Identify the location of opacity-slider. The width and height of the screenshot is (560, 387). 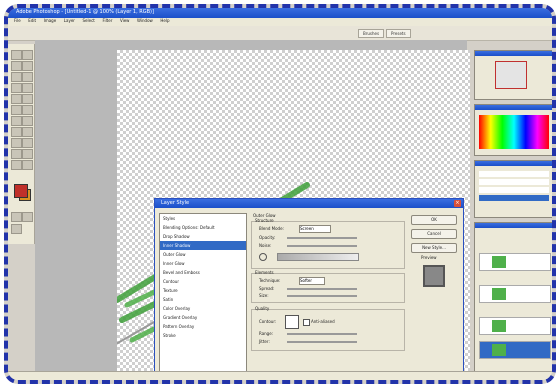
(322, 238).